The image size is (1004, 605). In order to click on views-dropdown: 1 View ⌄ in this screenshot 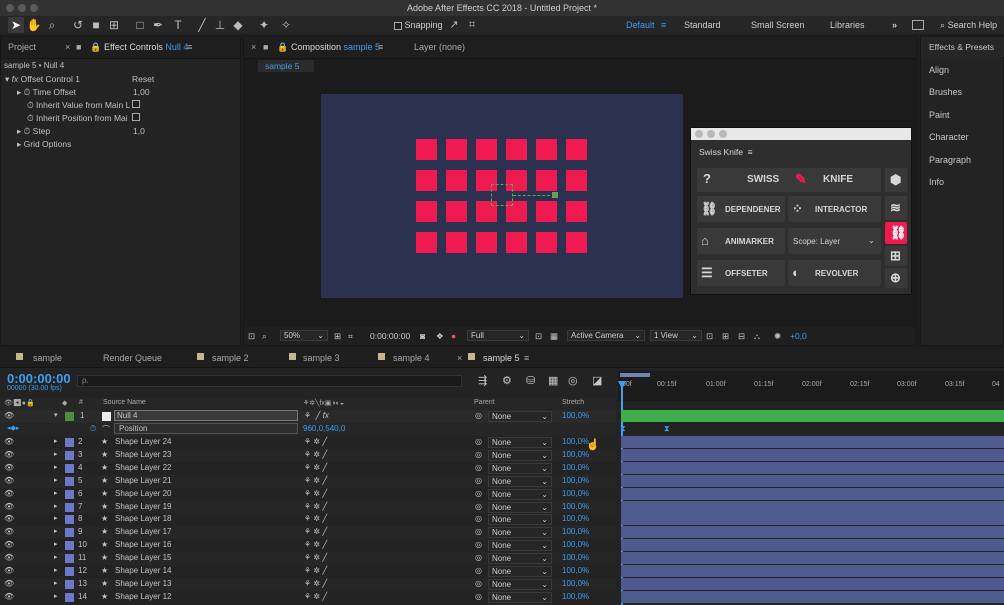, I will do `click(676, 335)`.